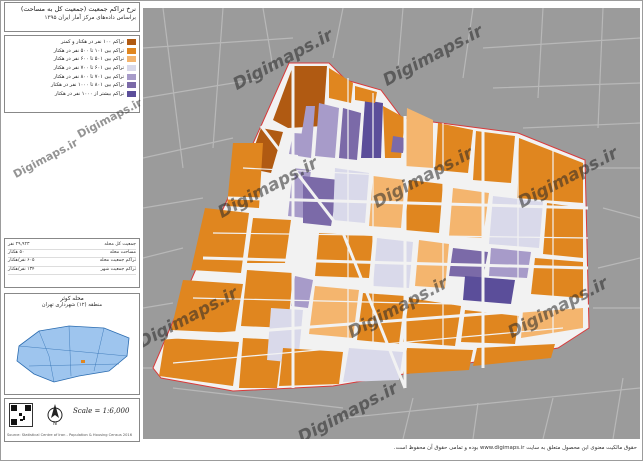 The height and width of the screenshot is (461, 643). I want to click on north-label: N, so click(55, 423).